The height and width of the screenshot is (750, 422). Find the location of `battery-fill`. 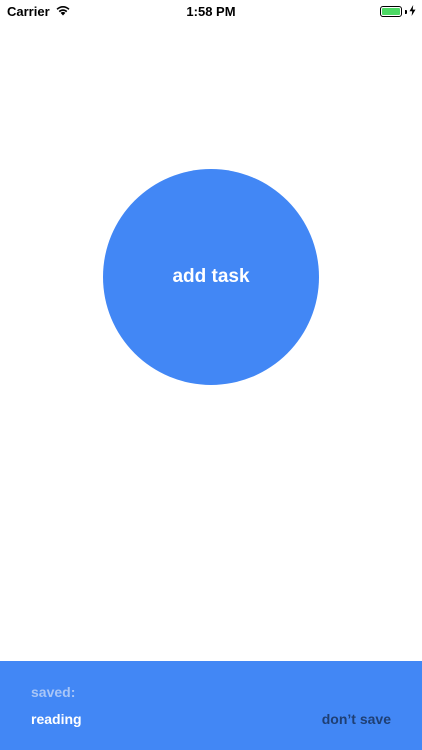

battery-fill is located at coordinates (391, 11).